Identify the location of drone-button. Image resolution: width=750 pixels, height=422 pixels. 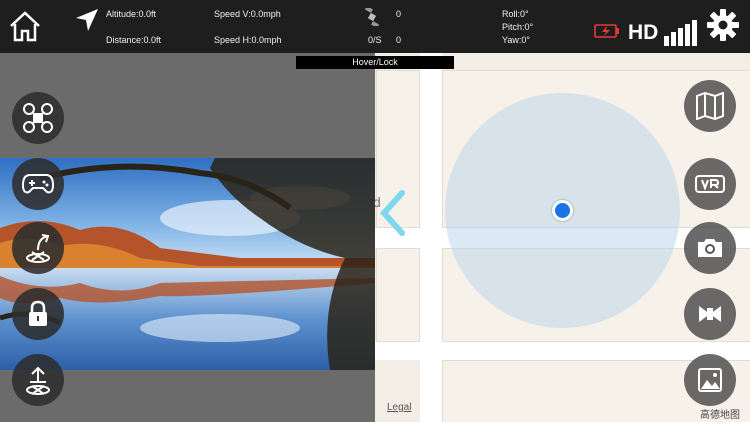
(38, 118).